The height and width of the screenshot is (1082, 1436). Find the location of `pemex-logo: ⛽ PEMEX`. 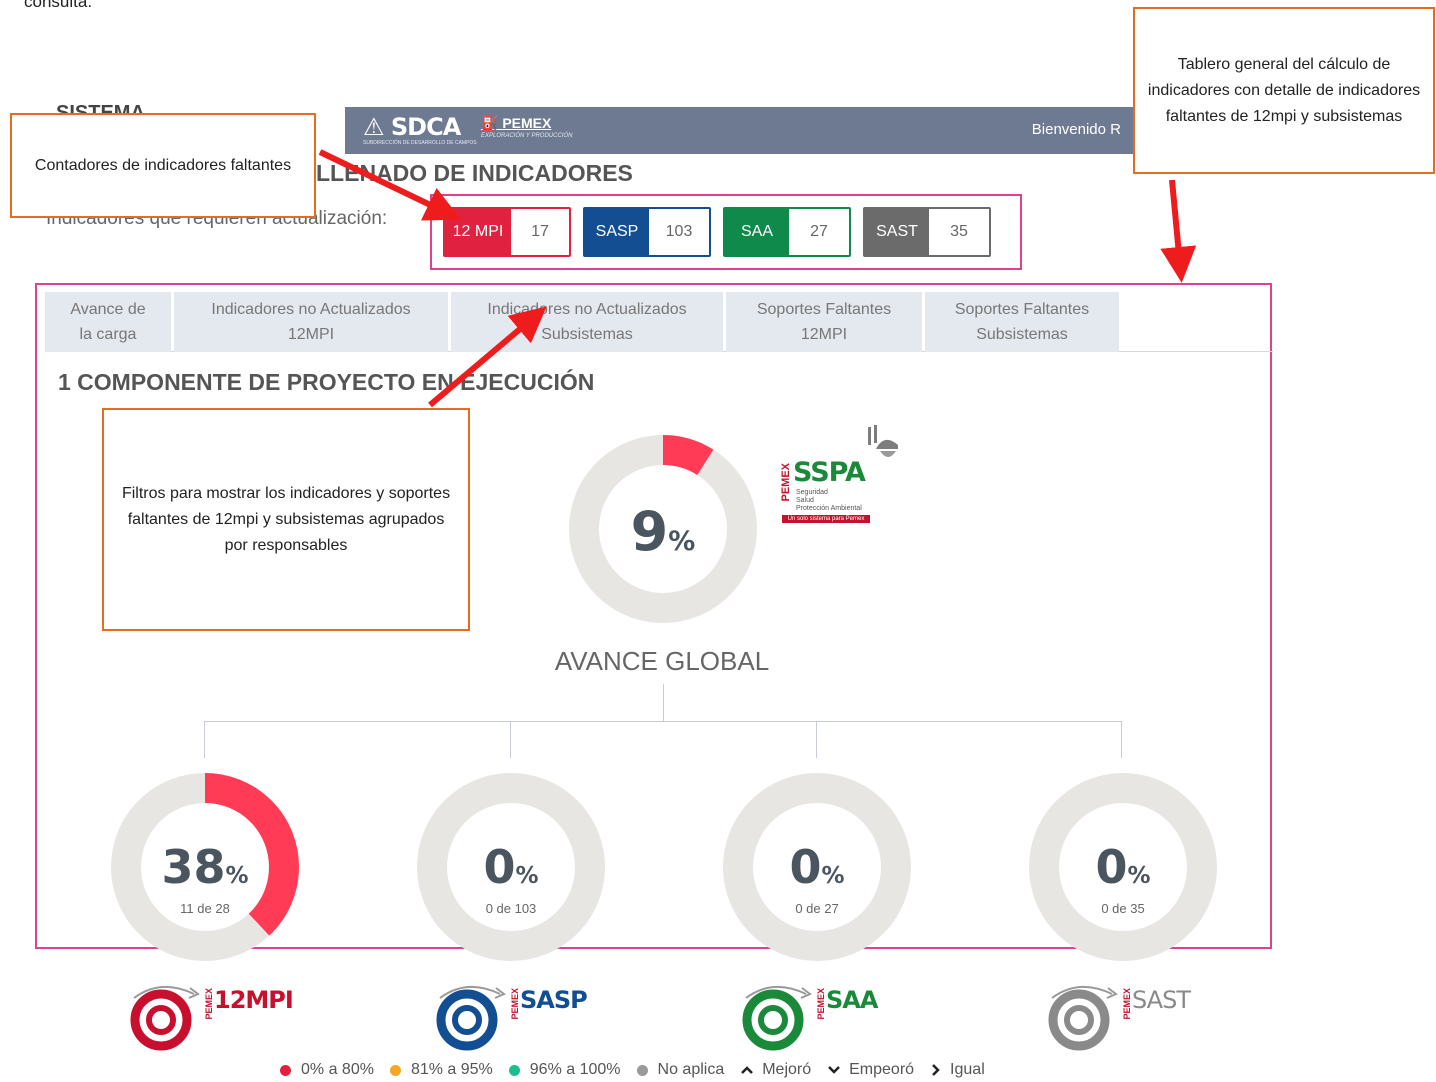

pemex-logo: ⛽ PEMEX is located at coordinates (516, 123).